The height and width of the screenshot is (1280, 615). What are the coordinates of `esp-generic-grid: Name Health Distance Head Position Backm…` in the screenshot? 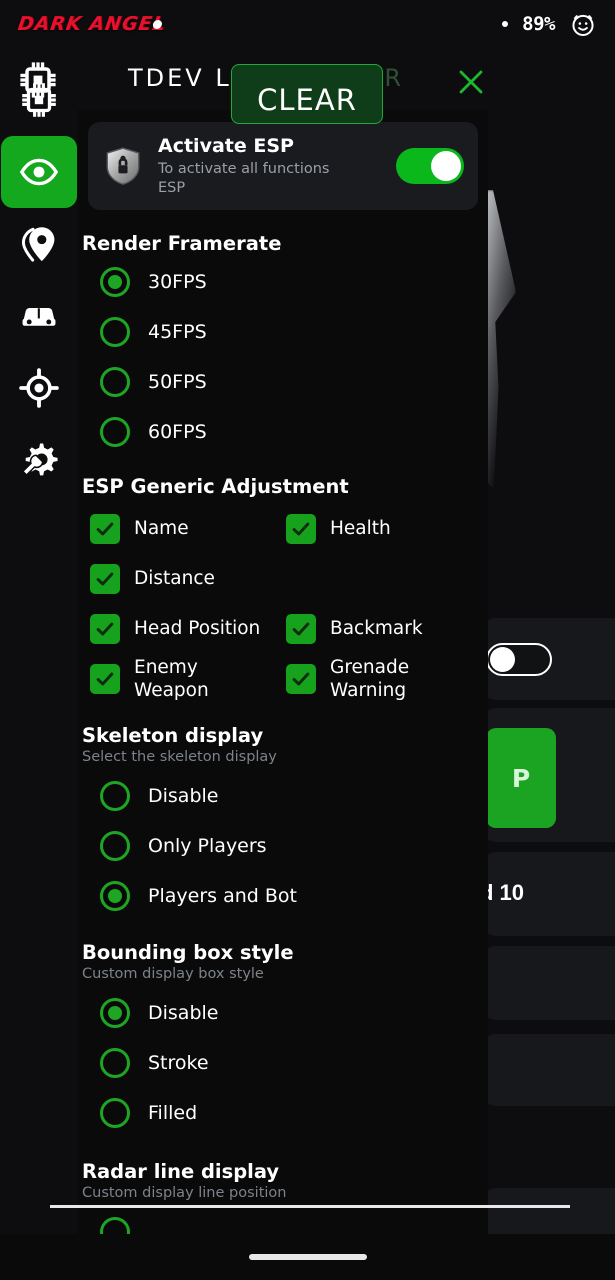 It's located at (283, 604).